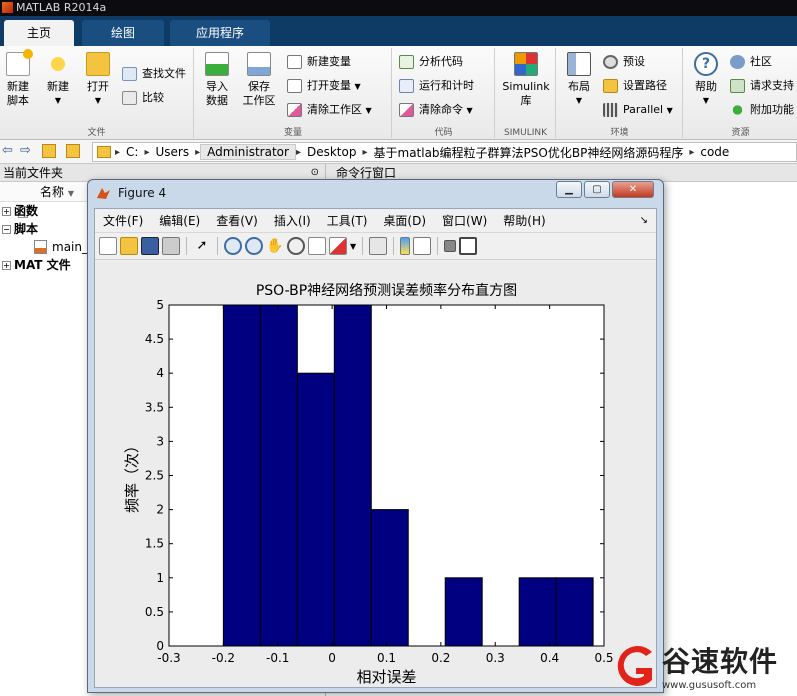 Image resolution: width=797 pixels, height=696 pixels. What do you see at coordinates (171, 246) in the screenshot?
I see `print-icon` at bounding box center [171, 246].